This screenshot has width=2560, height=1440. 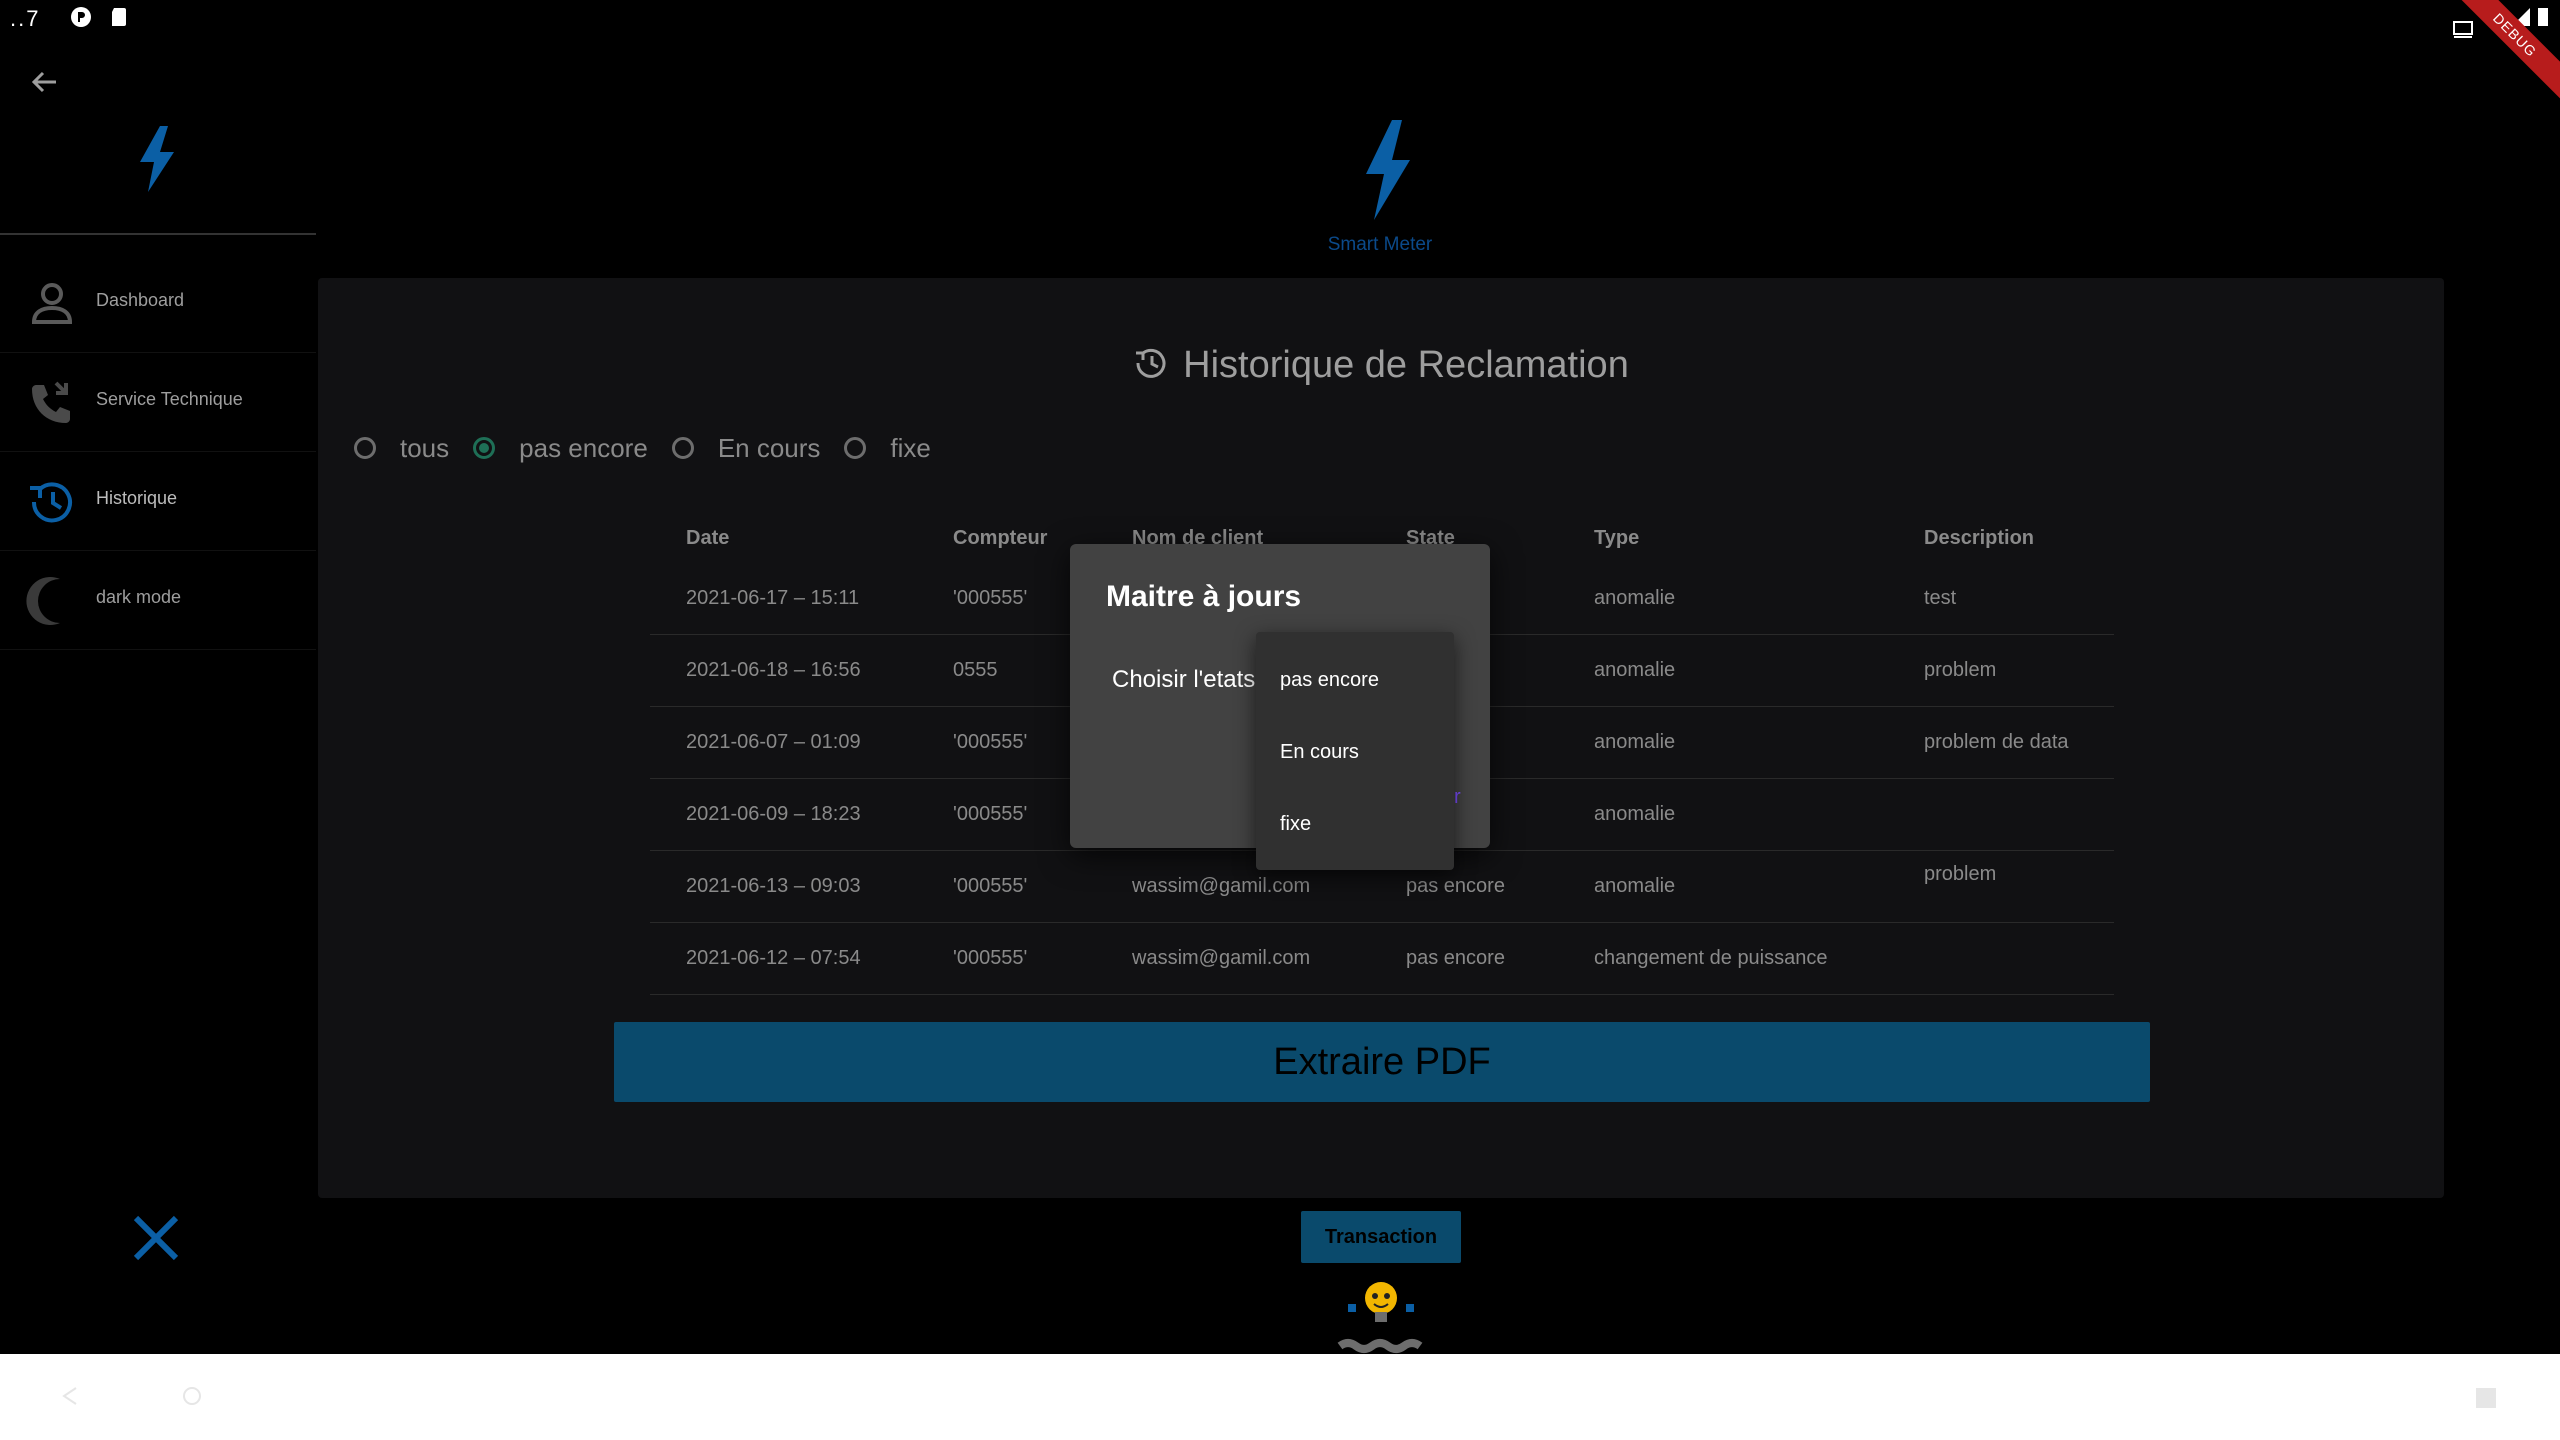 What do you see at coordinates (140, 300) in the screenshot?
I see `sidebar-item-label: Dashboard` at bounding box center [140, 300].